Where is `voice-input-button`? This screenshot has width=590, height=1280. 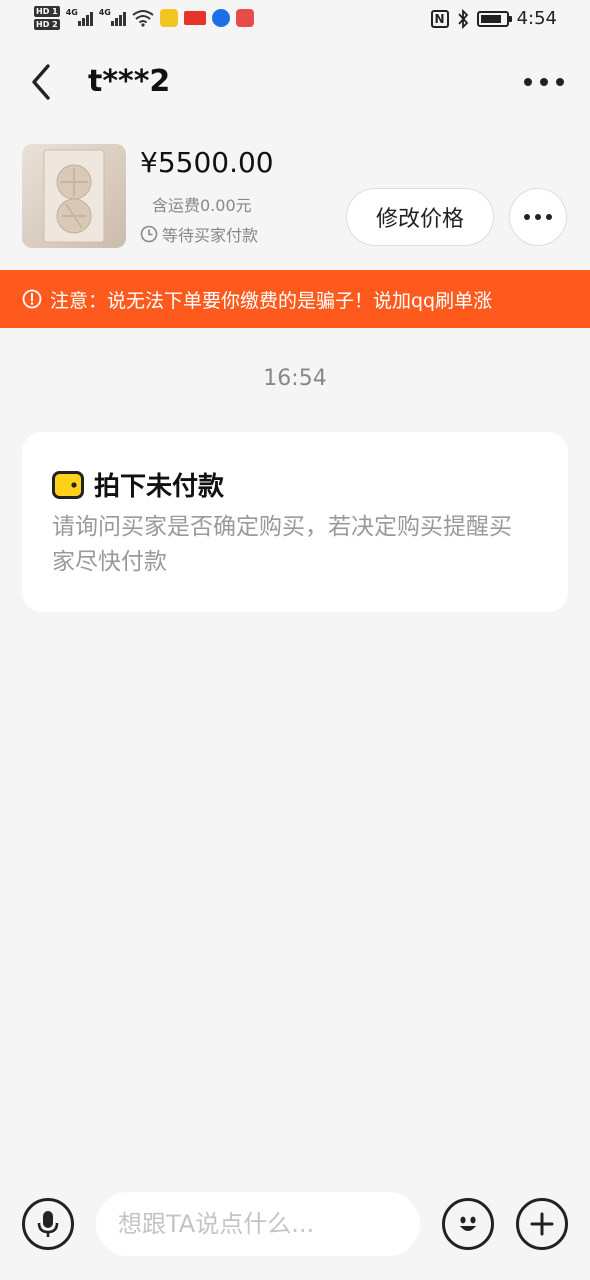
voice-input-button is located at coordinates (48, 1224).